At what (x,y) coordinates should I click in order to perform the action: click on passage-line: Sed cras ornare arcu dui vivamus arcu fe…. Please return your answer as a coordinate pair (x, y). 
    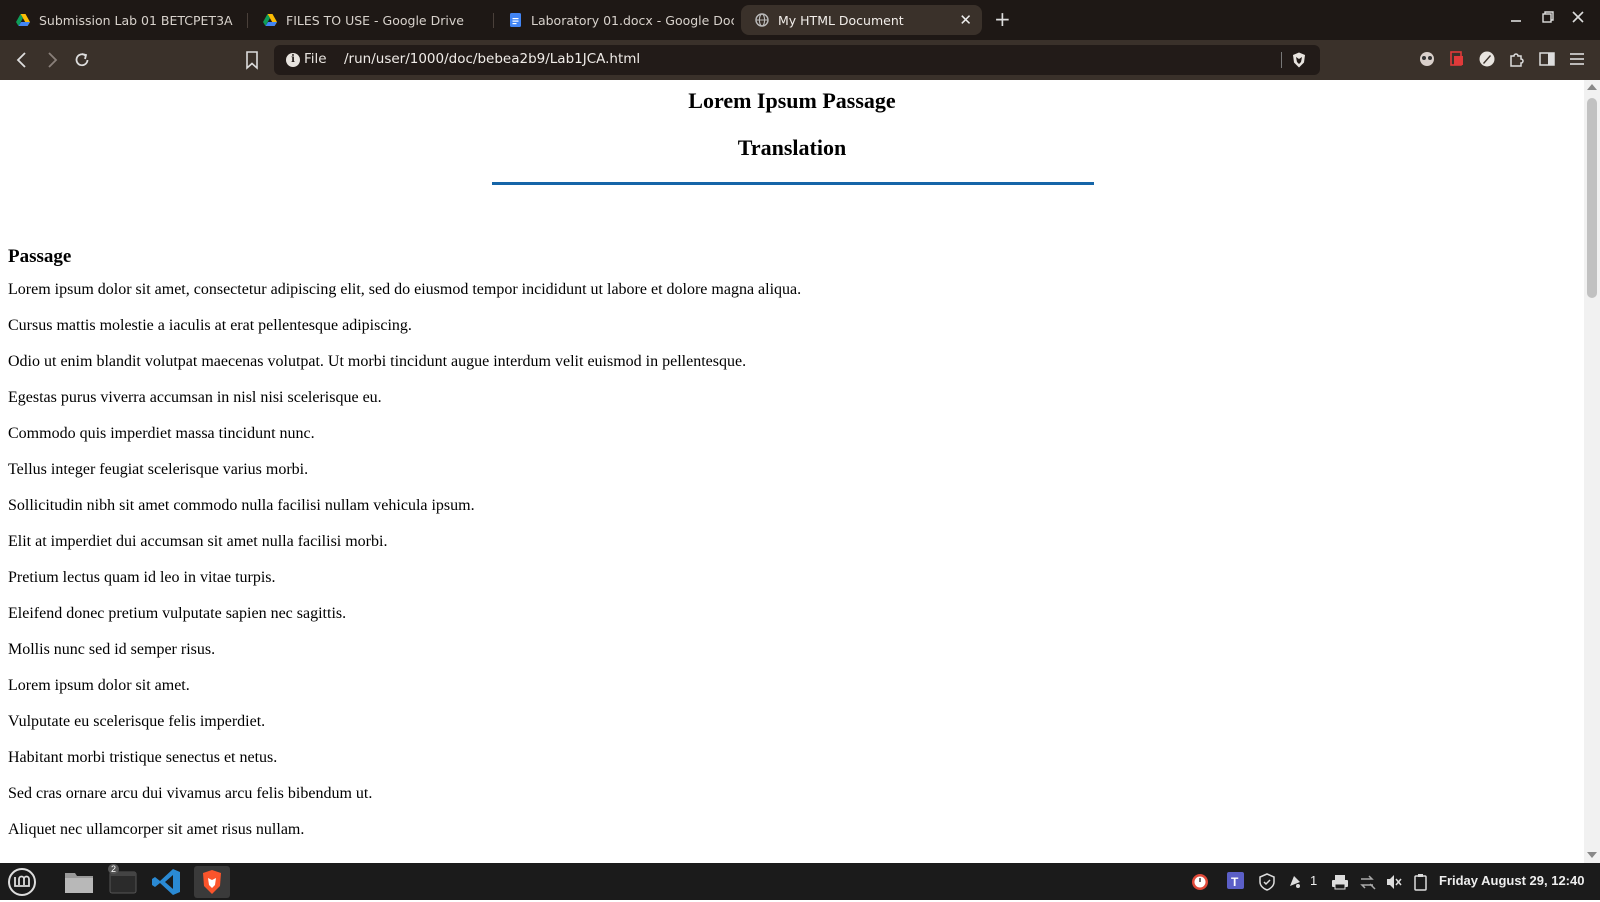
    Looking at the image, I should click on (190, 793).